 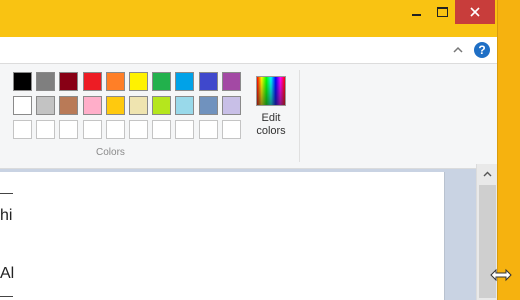 I want to click on ribbon-group-separator, so click(x=299, y=116).